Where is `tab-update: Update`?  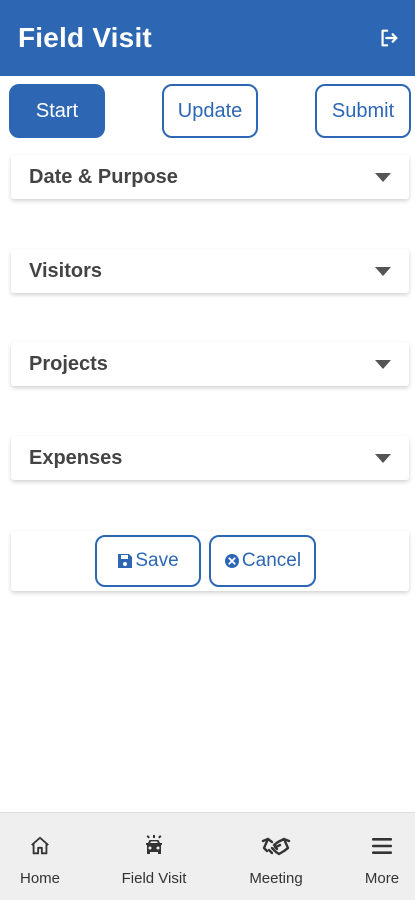
tab-update: Update is located at coordinates (210, 111).